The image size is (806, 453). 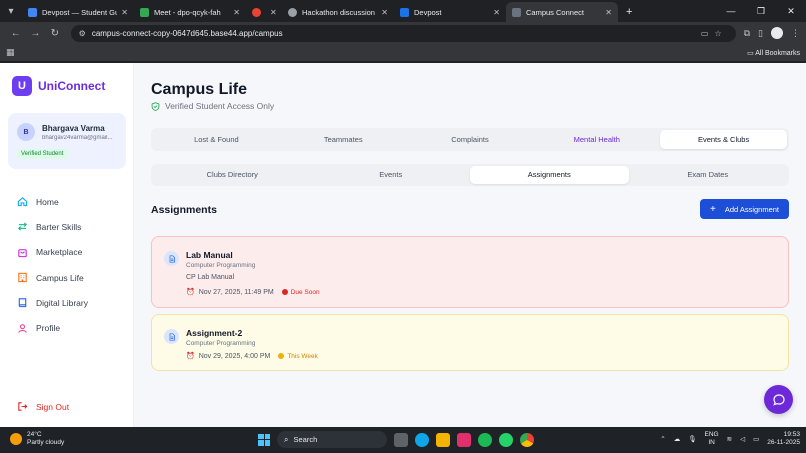 I want to click on weather-text: 24°C Partly cloudy, so click(x=45, y=439).